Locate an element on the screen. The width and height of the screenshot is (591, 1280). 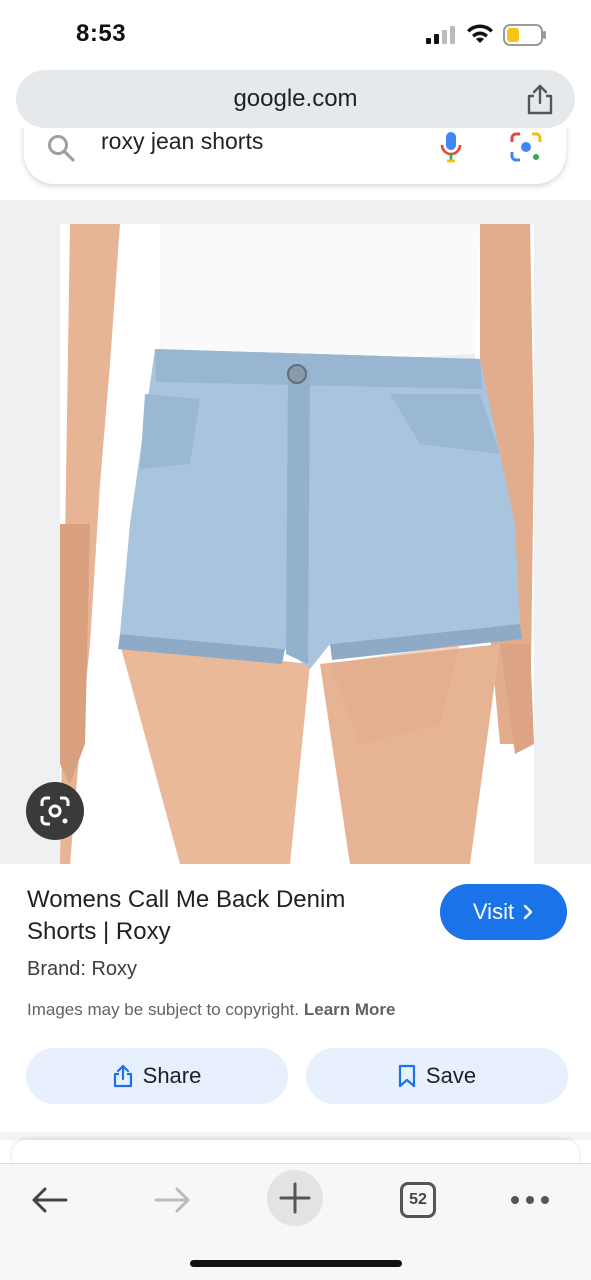
save-button: Save is located at coordinates (437, 1076).